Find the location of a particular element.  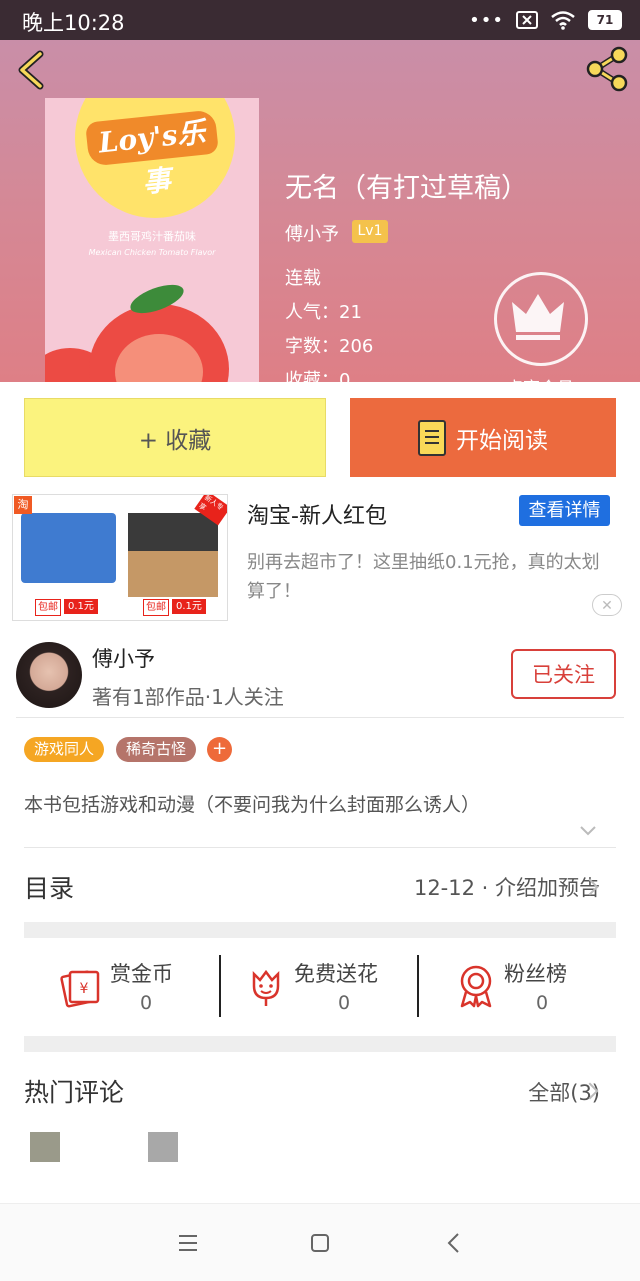

more-dots-icon: ••• is located at coordinates (486, 20).